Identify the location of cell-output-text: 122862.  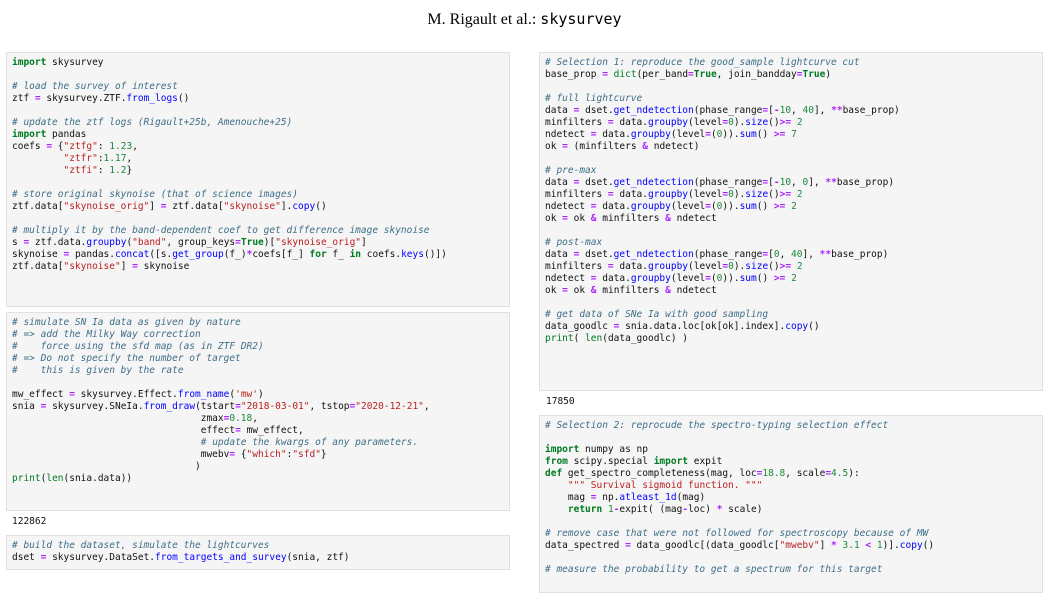
(29, 521).